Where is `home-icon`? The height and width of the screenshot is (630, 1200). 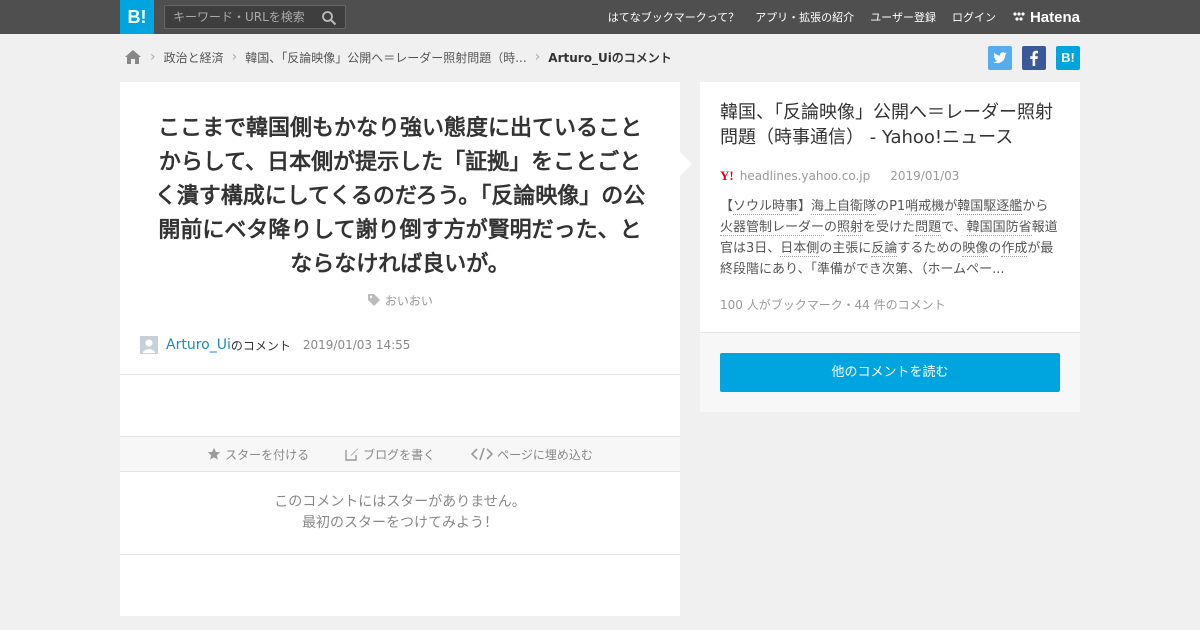
home-icon is located at coordinates (133, 57).